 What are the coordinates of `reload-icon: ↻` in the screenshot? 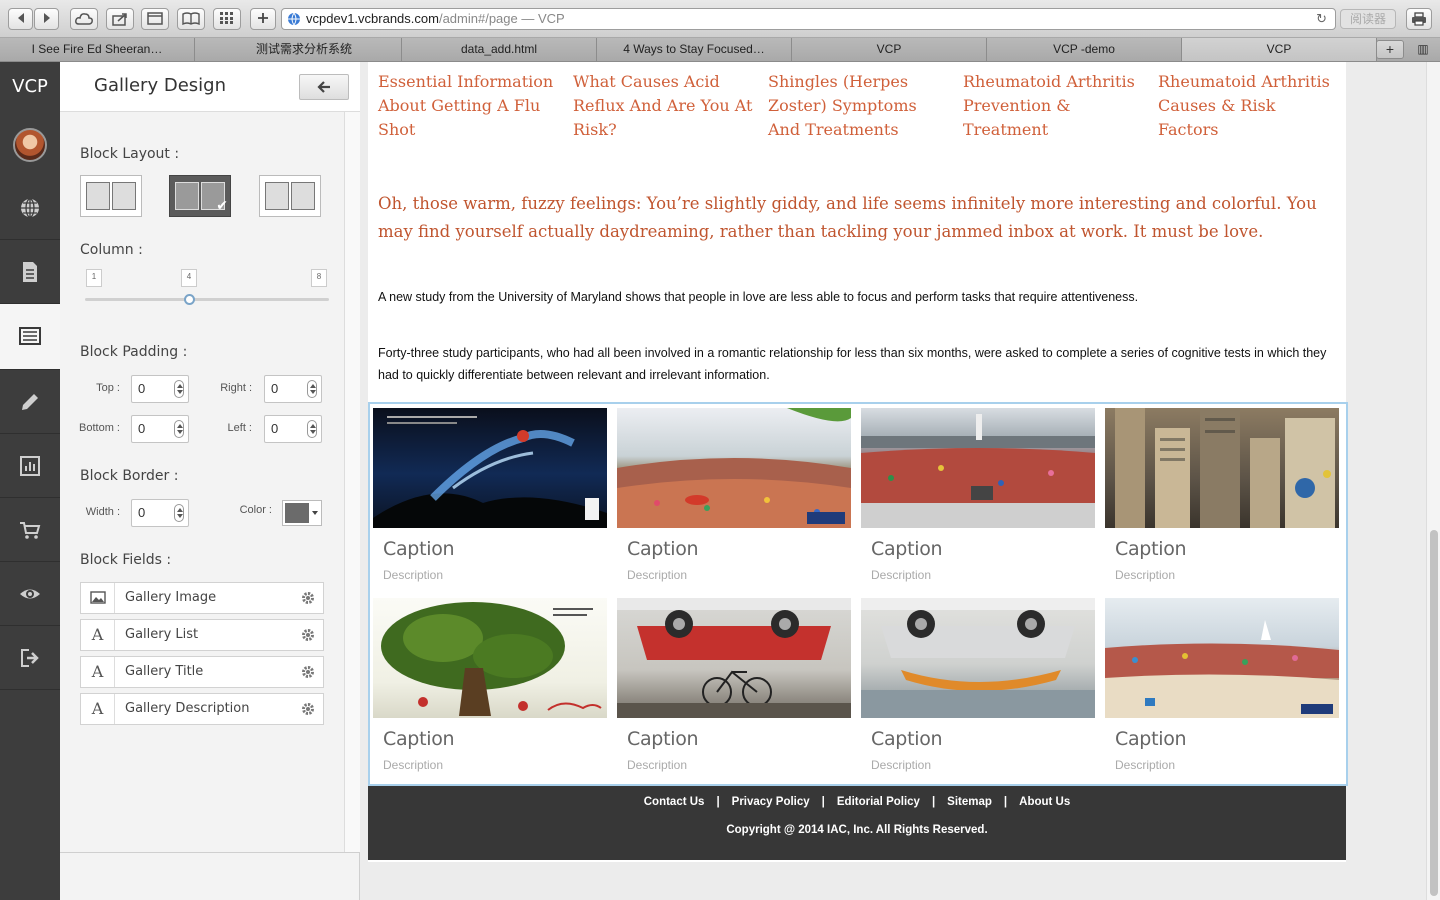 It's located at (1321, 19).